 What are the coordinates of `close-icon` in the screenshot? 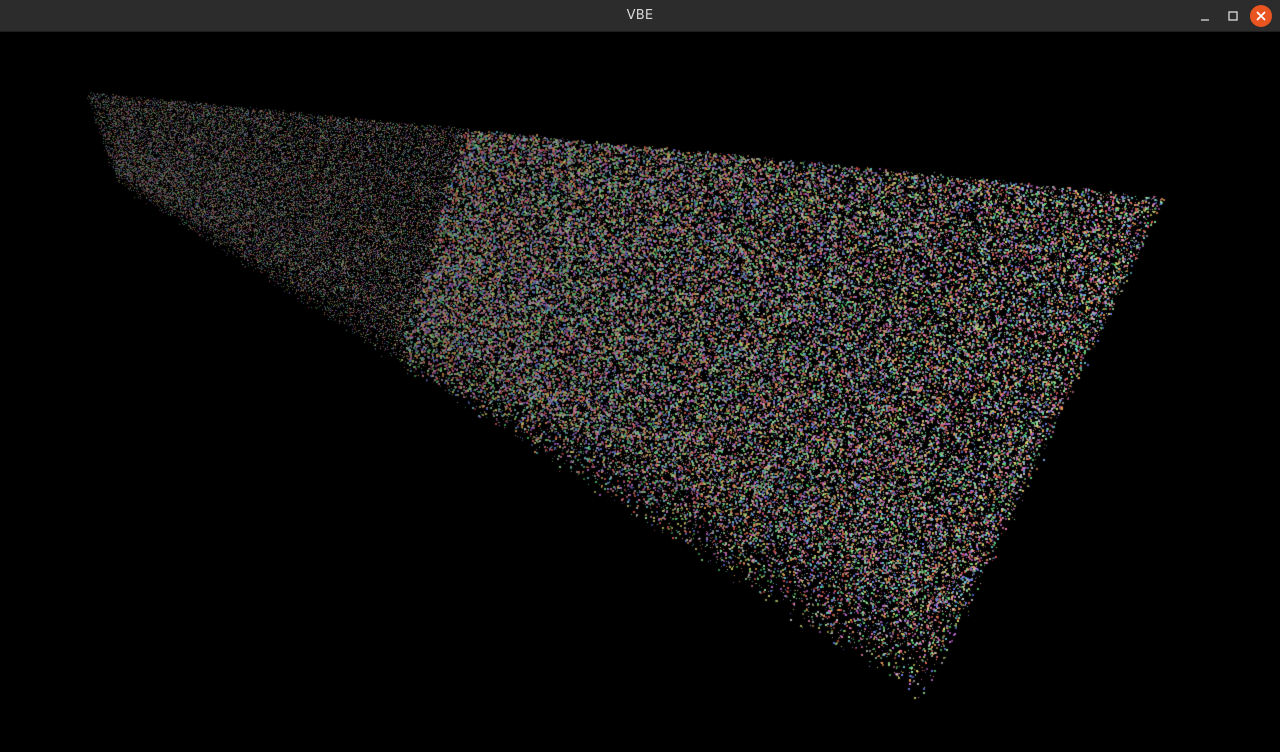 It's located at (1261, 16).